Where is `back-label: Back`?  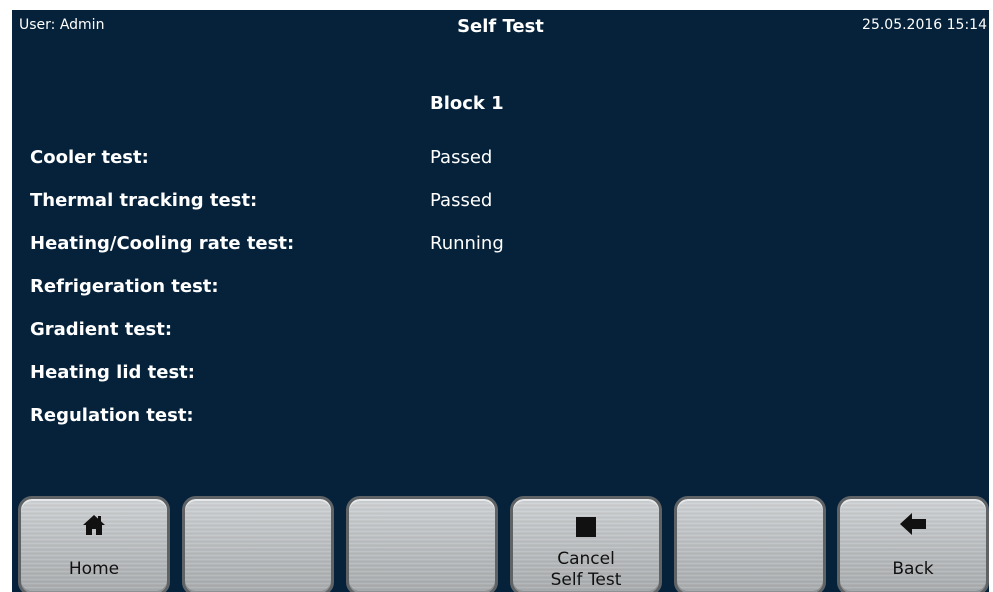
back-label: Back is located at coordinates (913, 569).